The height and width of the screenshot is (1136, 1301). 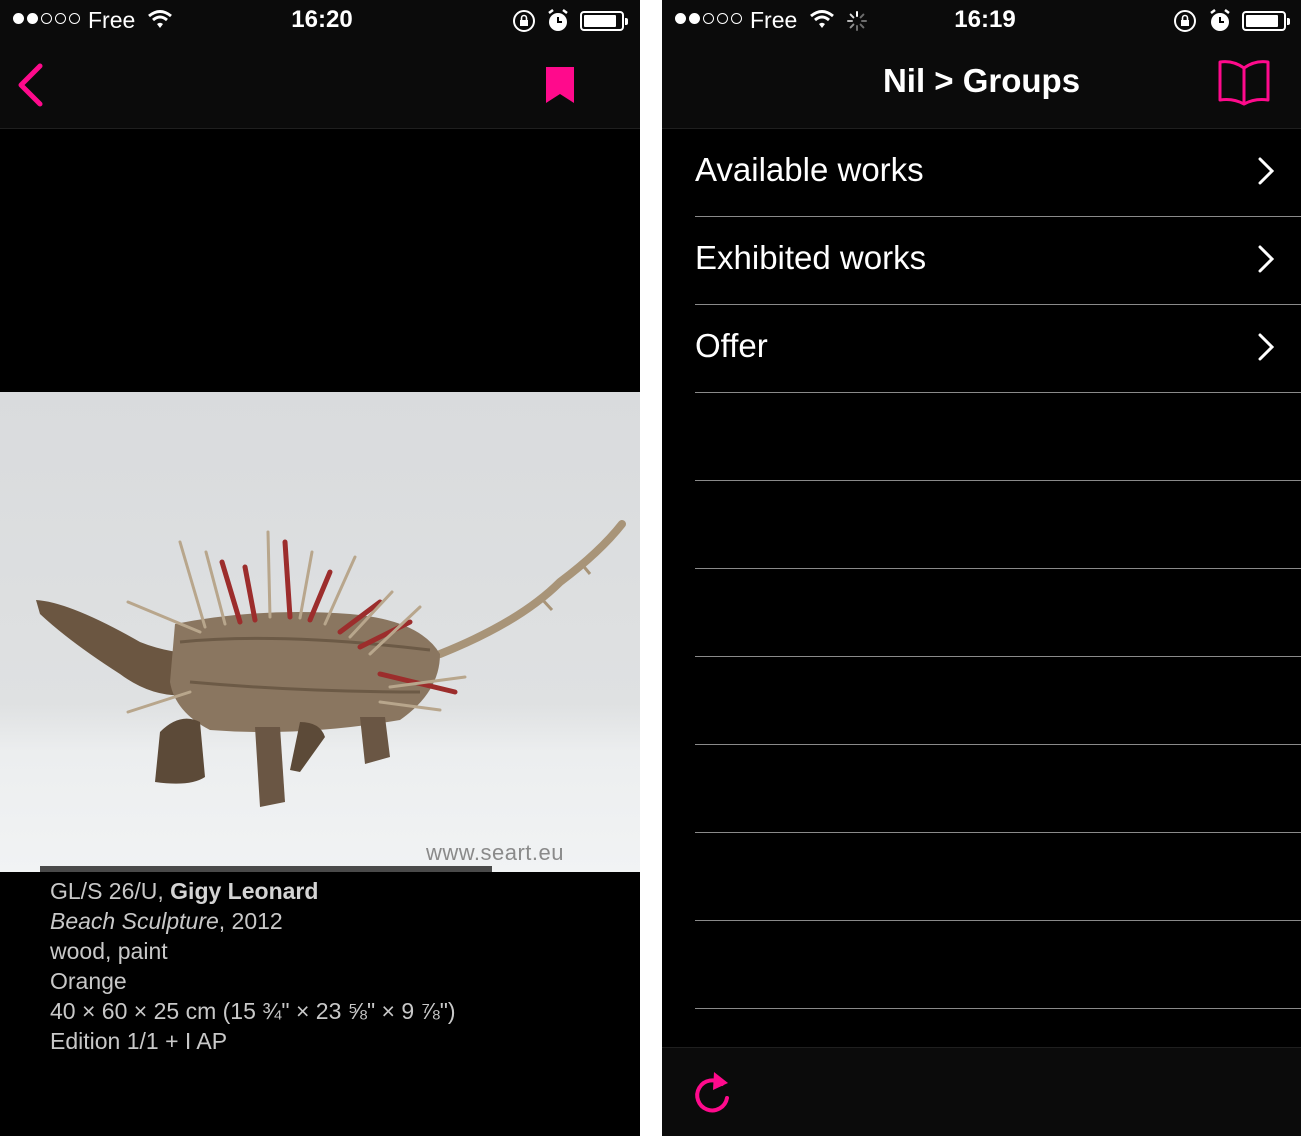 What do you see at coordinates (981, 80) in the screenshot?
I see `page-title: Nil > Groups` at bounding box center [981, 80].